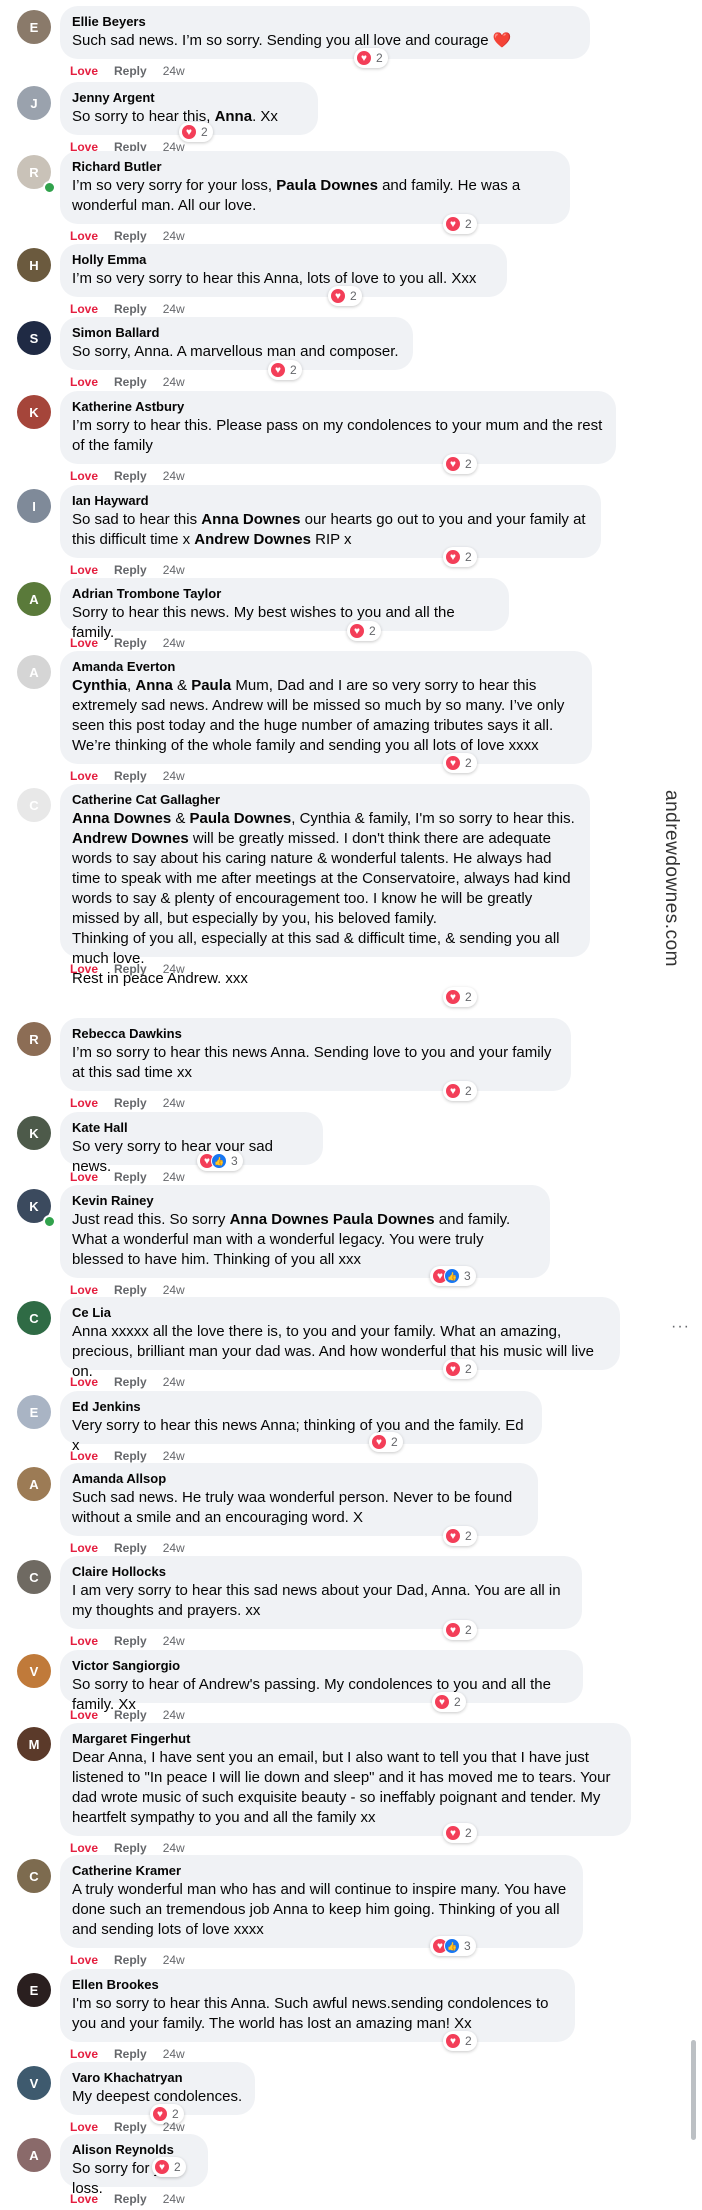 The height and width of the screenshot is (2210, 702). What do you see at coordinates (301, 1406) in the screenshot?
I see `comment-author: Ed Jenkins` at bounding box center [301, 1406].